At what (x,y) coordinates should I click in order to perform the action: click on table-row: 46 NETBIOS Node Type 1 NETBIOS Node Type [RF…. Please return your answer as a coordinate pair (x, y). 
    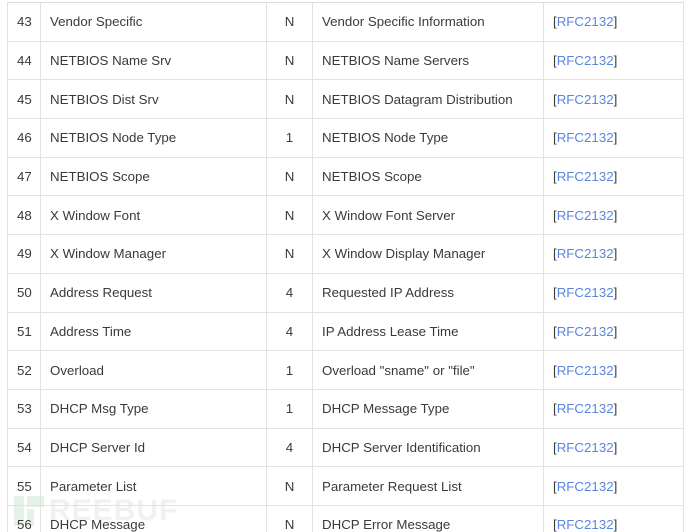
    Looking at the image, I should click on (345, 138).